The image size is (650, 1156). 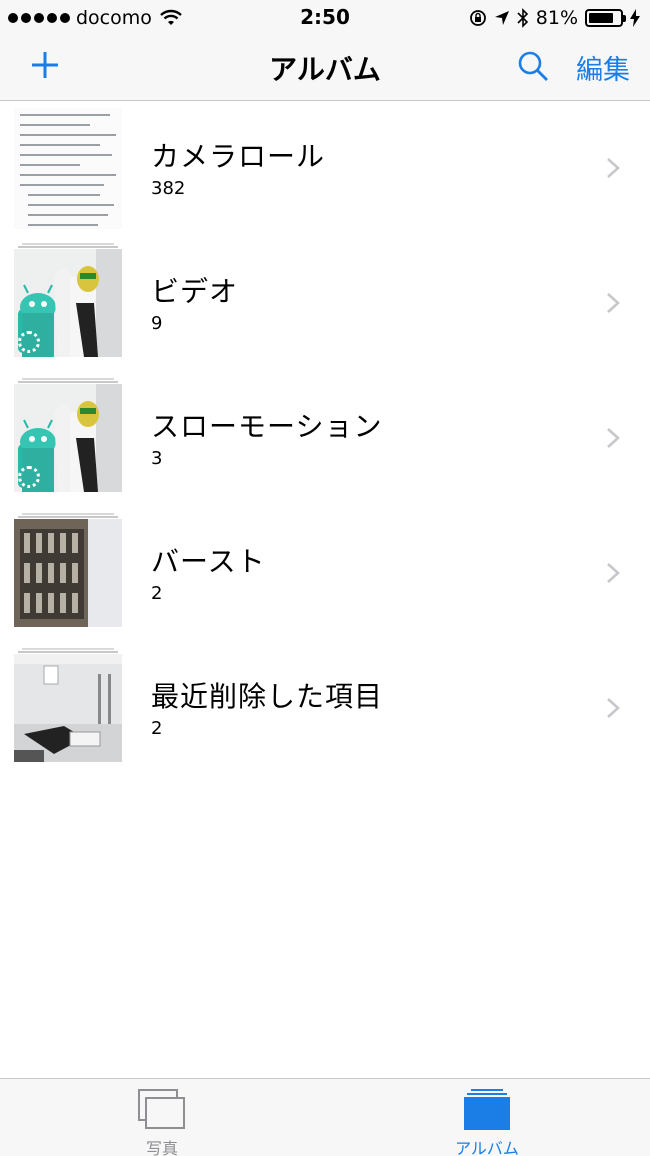 What do you see at coordinates (208, 561) in the screenshot?
I see `album-name: バースト` at bounding box center [208, 561].